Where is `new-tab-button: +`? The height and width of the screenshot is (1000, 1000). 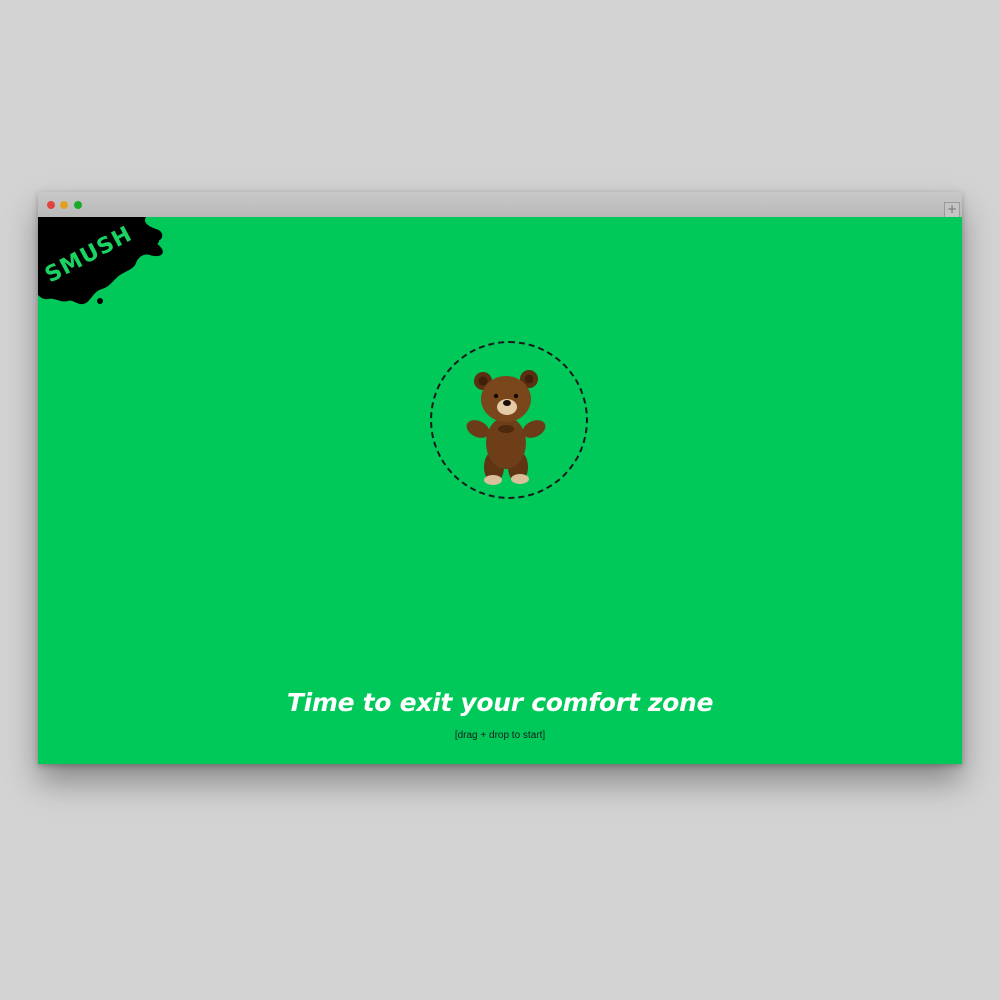
new-tab-button: + is located at coordinates (952, 210).